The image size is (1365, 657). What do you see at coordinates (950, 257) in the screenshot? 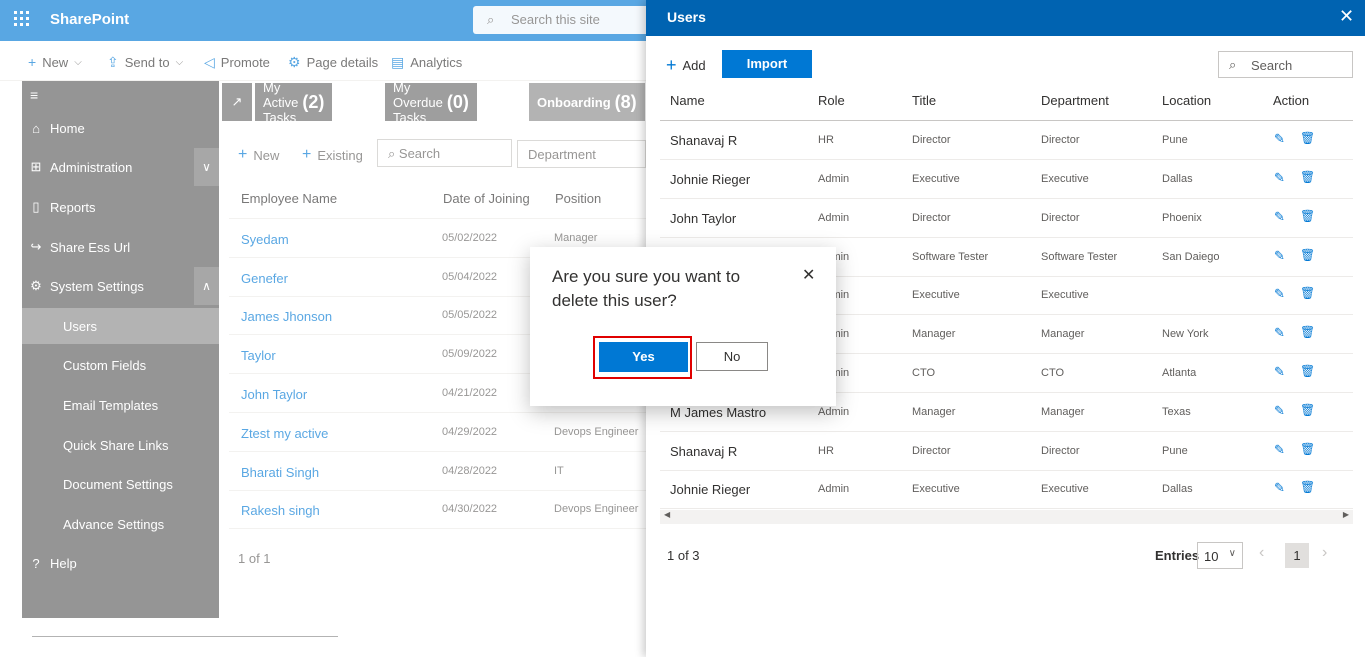
I see `user-title: Software Tester` at bounding box center [950, 257].